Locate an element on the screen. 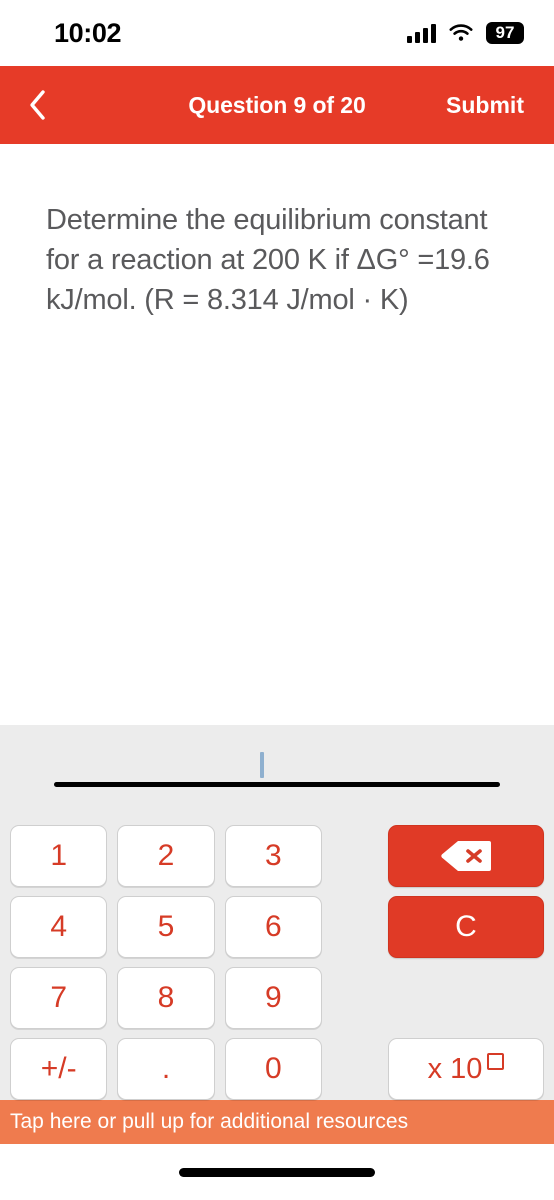 This screenshot has width=554, height=1200. status-indicators: 97 is located at coordinates (465, 33).